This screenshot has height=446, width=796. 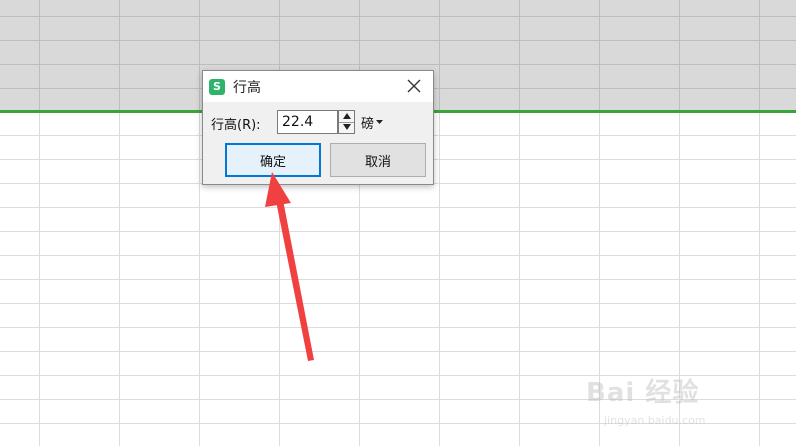 I want to click on triangle-down-icon, so click(x=346, y=127).